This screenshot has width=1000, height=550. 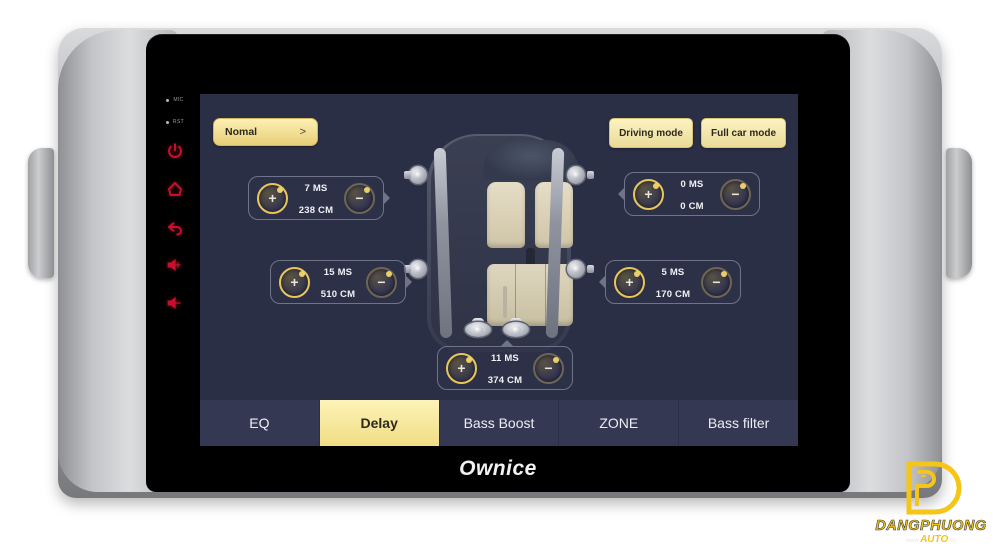 I want to click on mic-dot-icon, so click(x=168, y=100).